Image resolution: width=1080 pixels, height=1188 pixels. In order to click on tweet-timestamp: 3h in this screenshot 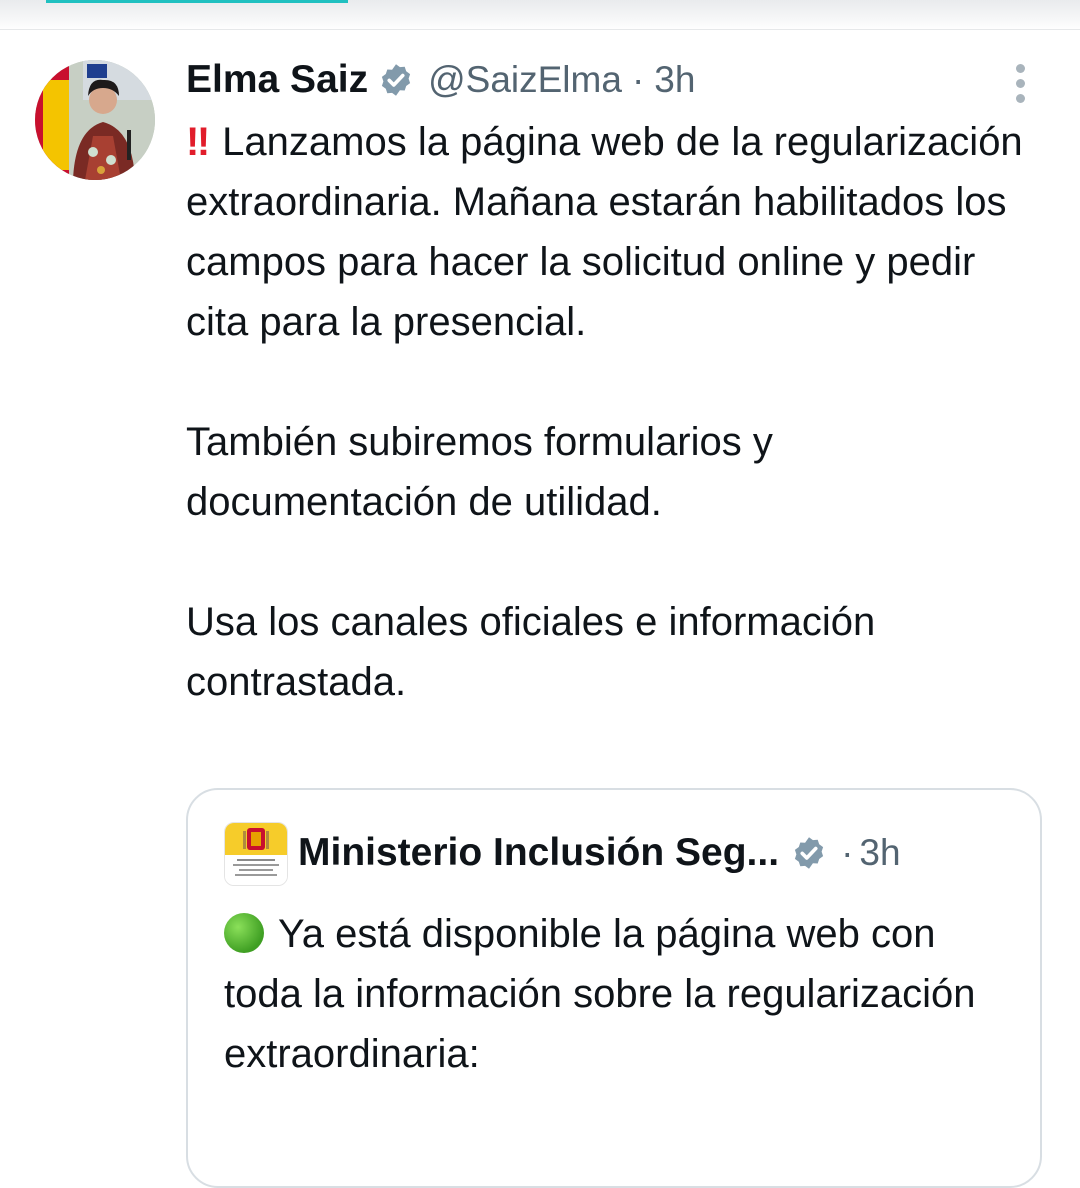, I will do `click(674, 80)`.